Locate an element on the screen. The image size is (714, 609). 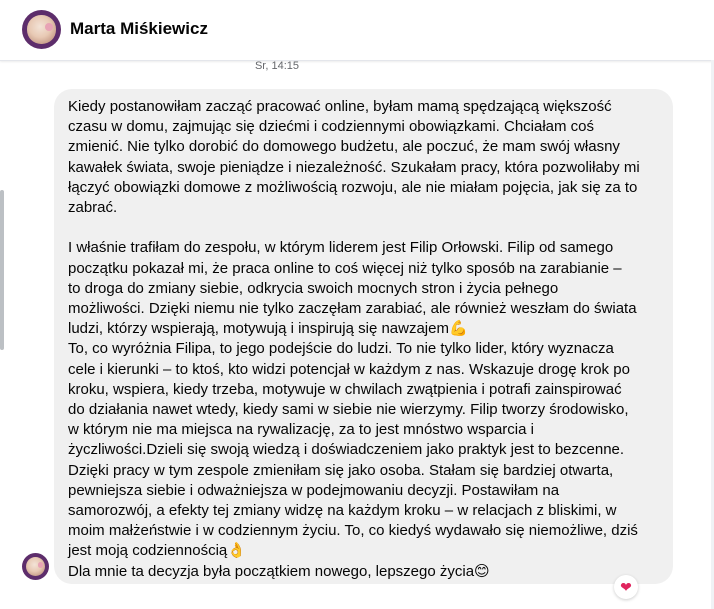
sender-avatar is located at coordinates (35, 566).